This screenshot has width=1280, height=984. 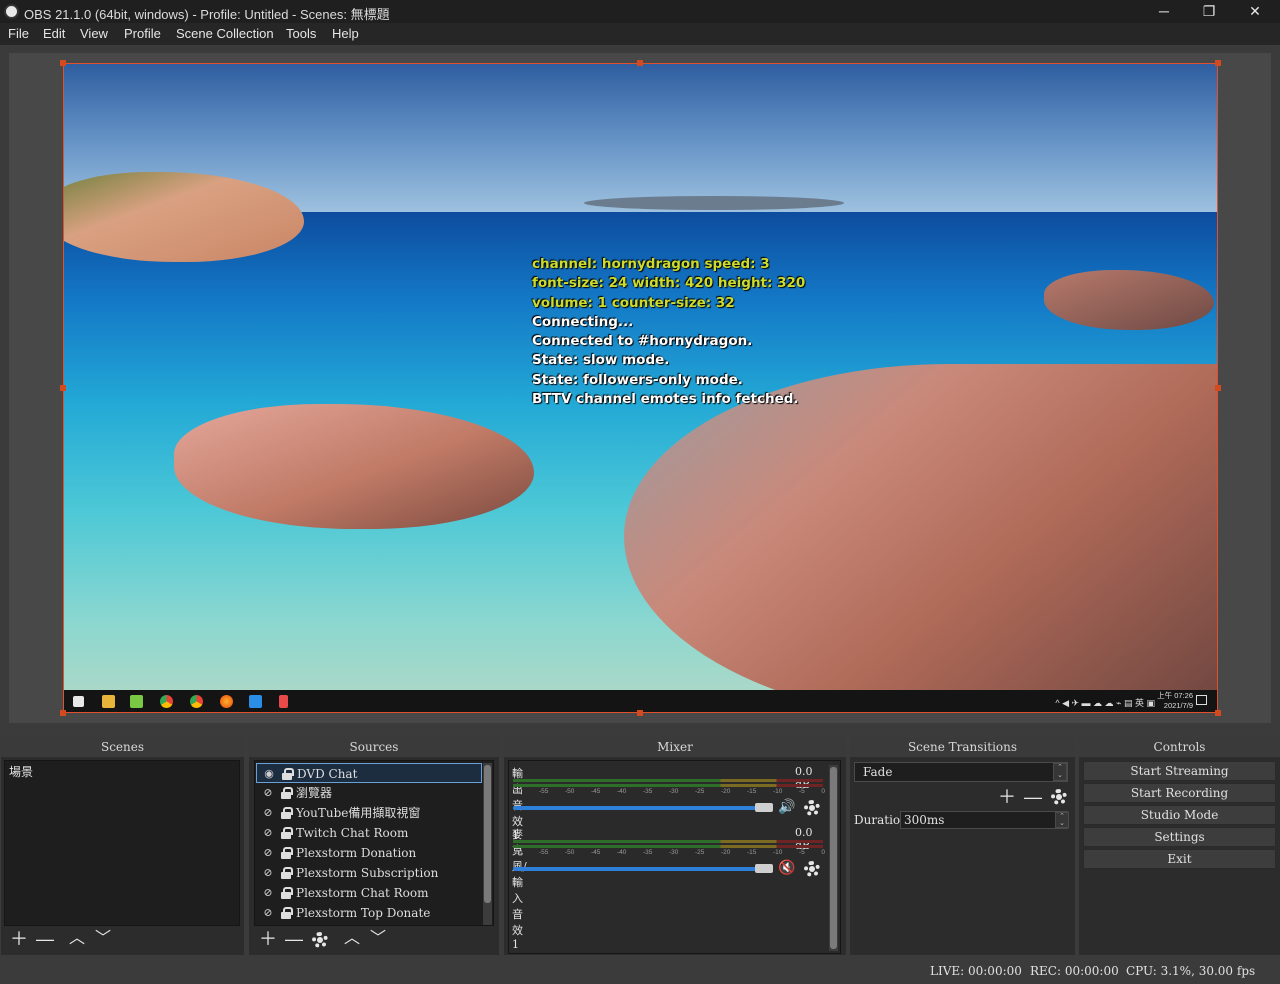 I want to click on minimize-button: ─, so click(x=1164, y=11).